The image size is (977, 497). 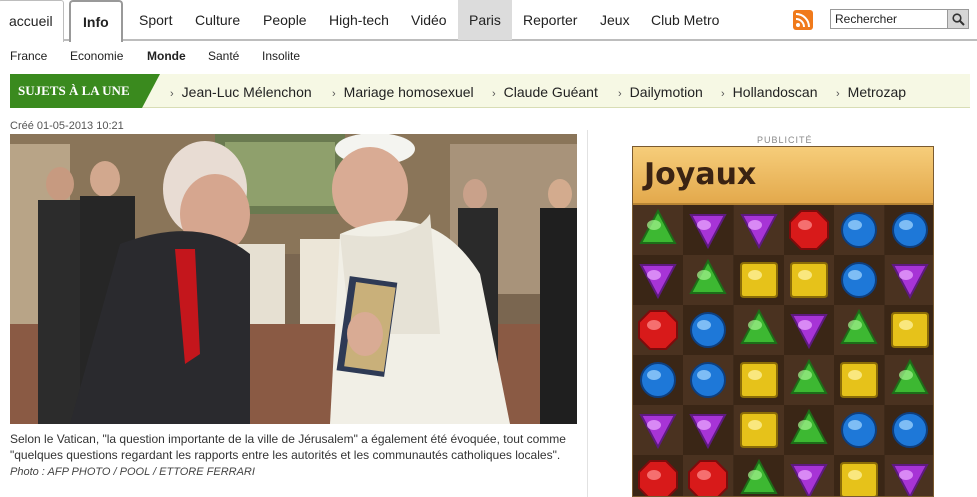 I want to click on subnav-monde: Monde, so click(x=166, y=56).